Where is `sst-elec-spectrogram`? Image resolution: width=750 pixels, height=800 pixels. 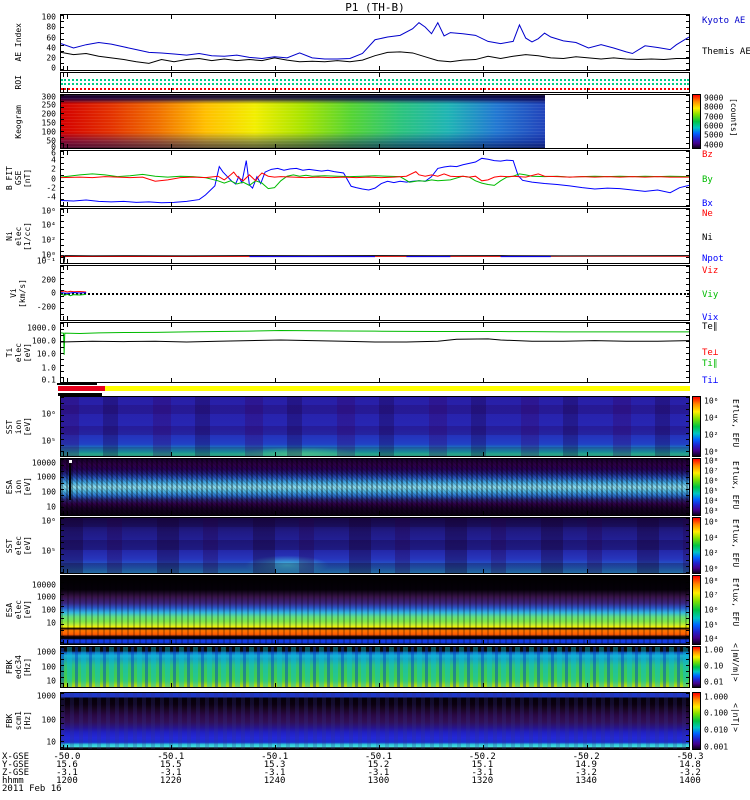 sst-elec-spectrogram is located at coordinates (375, 545).